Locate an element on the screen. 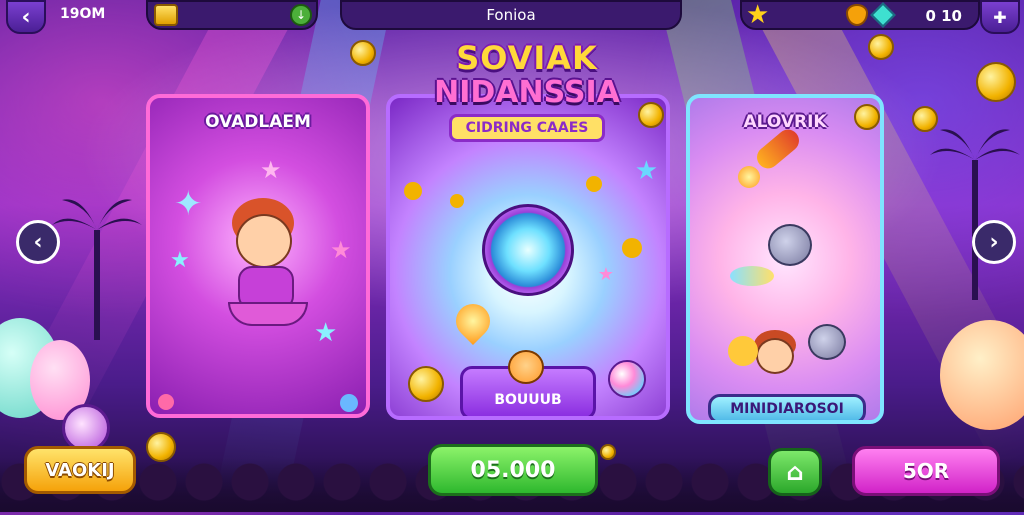 Image resolution: width=1024 pixels, height=515 pixels. home-button: ⌂ is located at coordinates (795, 472).